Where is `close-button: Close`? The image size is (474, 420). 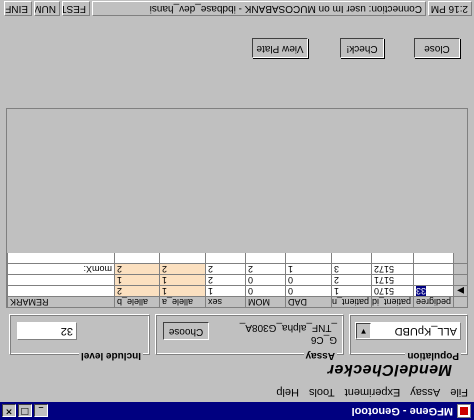 close-button: Close is located at coordinates (437, 48).